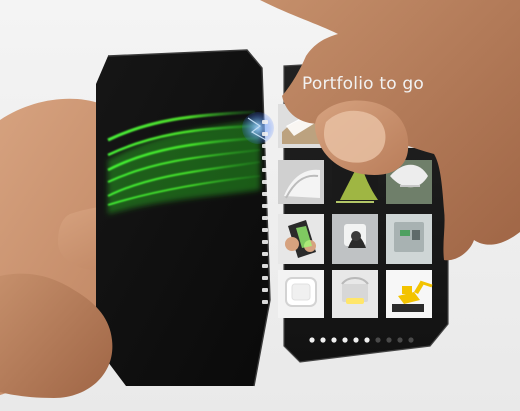 The width and height of the screenshot is (520, 411). Describe the element at coordinates (363, 84) in the screenshot. I see `portfolio-title: Portfolio to go` at that location.